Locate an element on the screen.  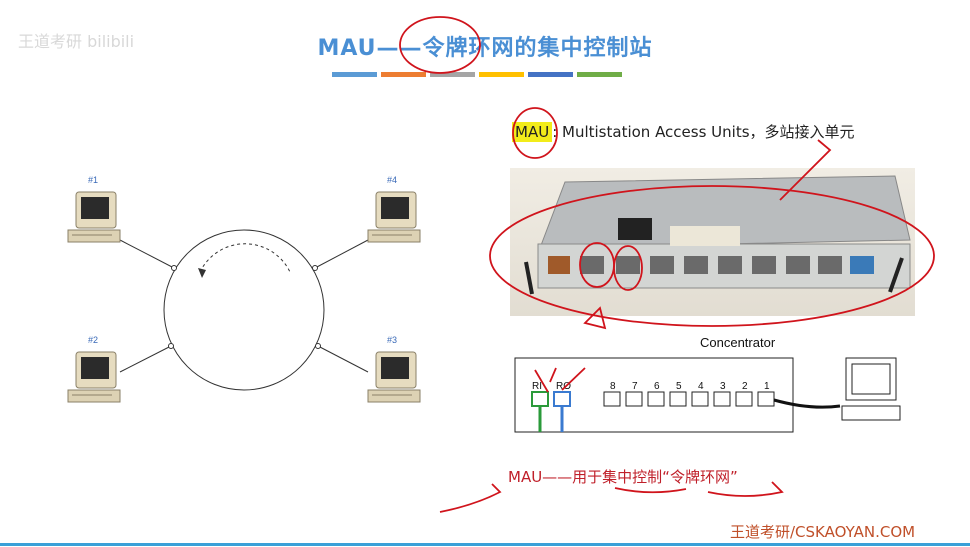
video-progress-bar is located at coordinates (485, 544).